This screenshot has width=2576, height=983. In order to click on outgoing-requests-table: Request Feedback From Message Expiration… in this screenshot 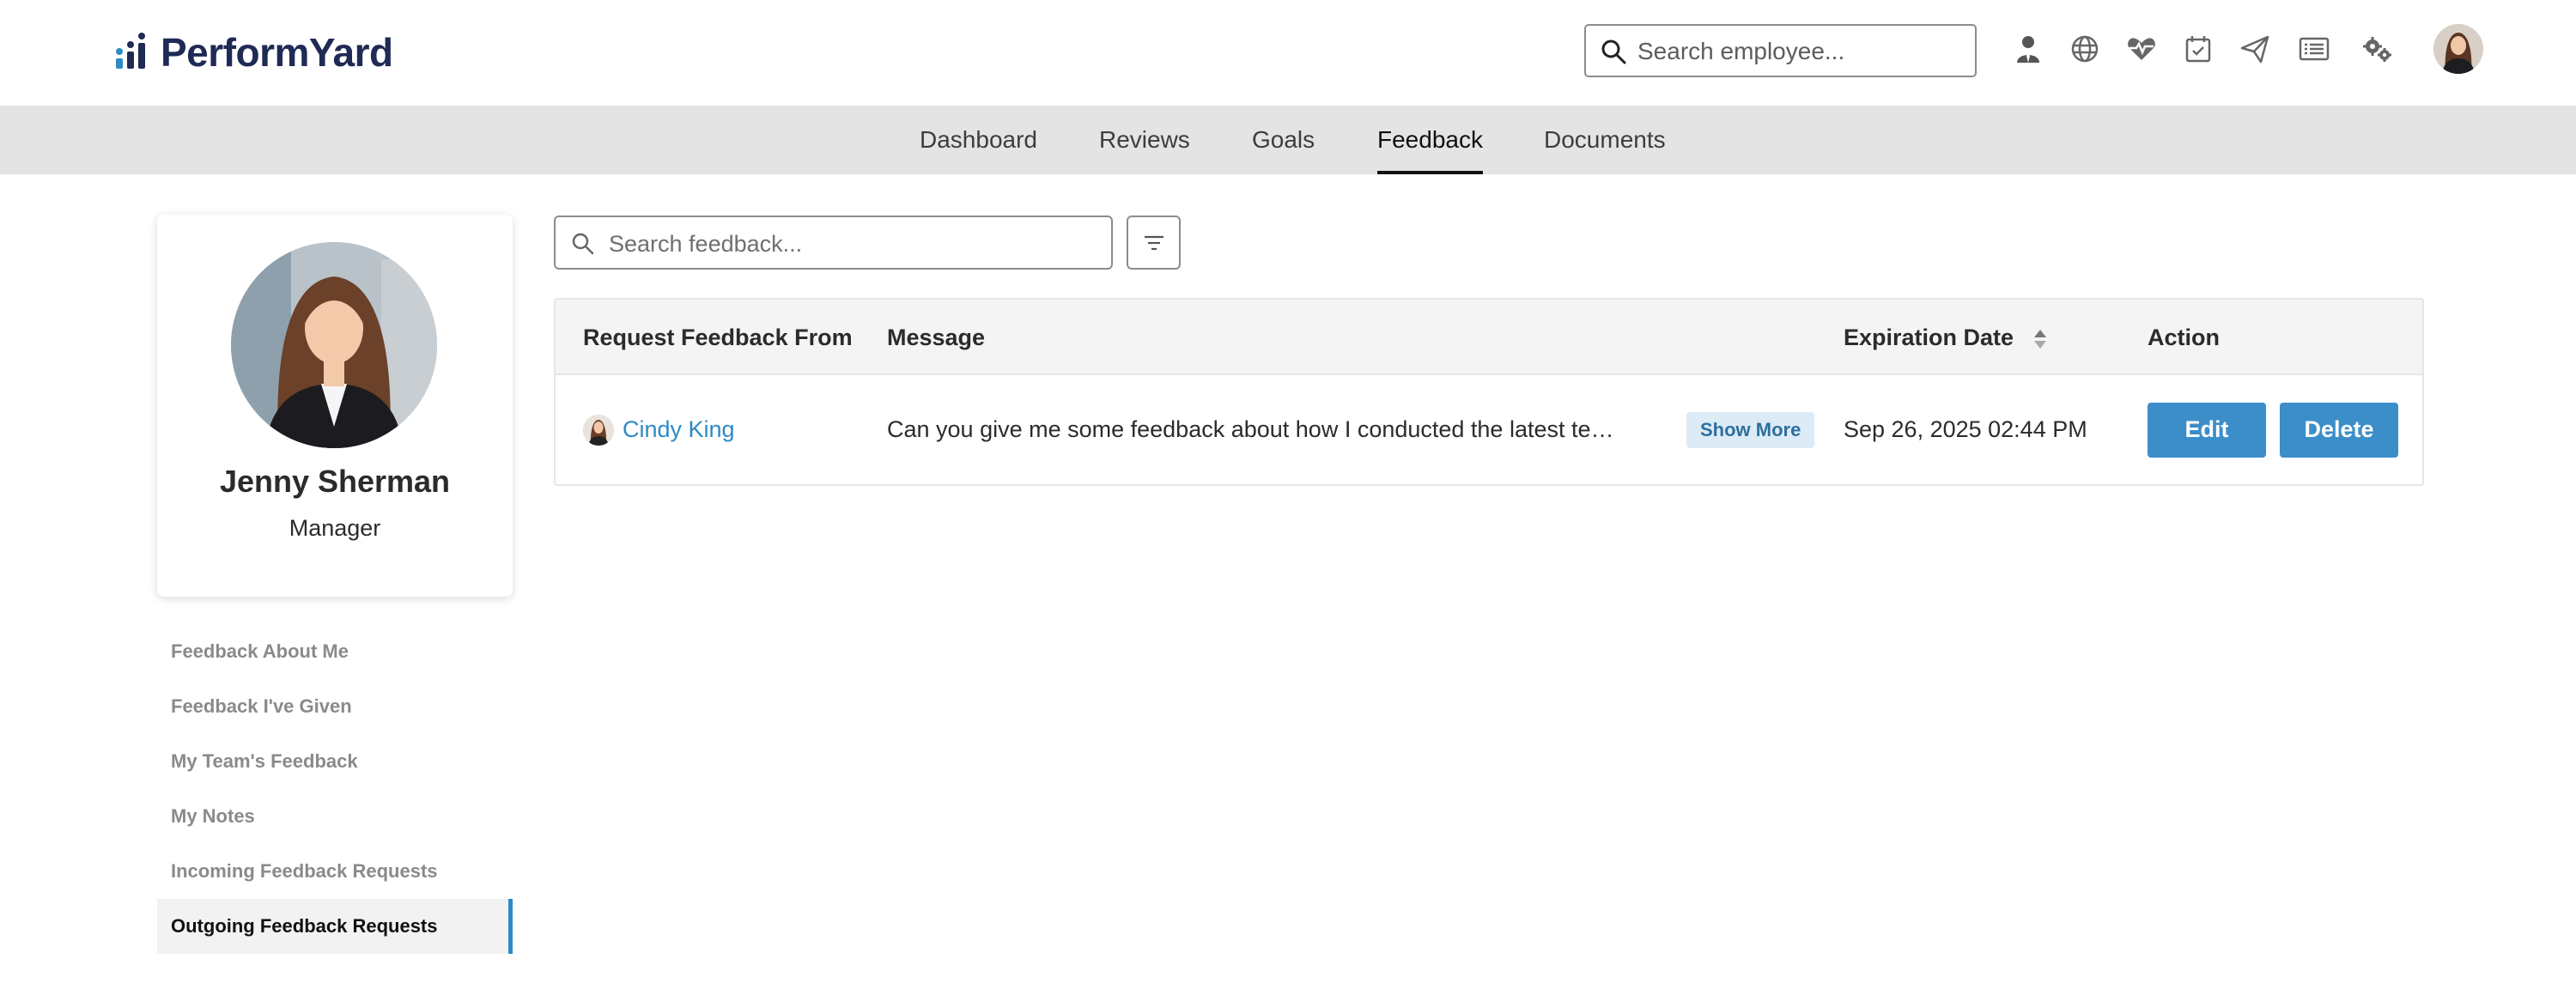, I will do `click(1489, 392)`.